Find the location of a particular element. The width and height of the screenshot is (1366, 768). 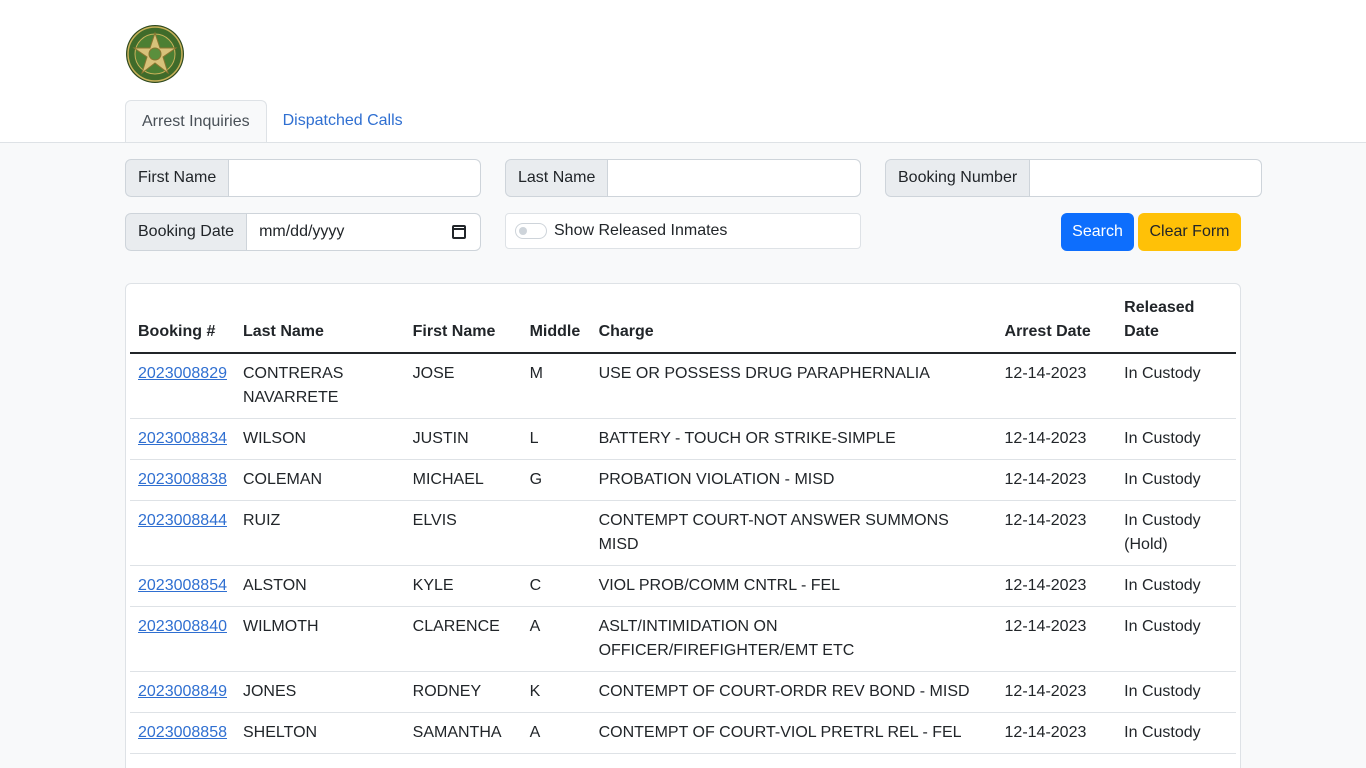

last-name-cell: RUIZ is located at coordinates (319, 533).